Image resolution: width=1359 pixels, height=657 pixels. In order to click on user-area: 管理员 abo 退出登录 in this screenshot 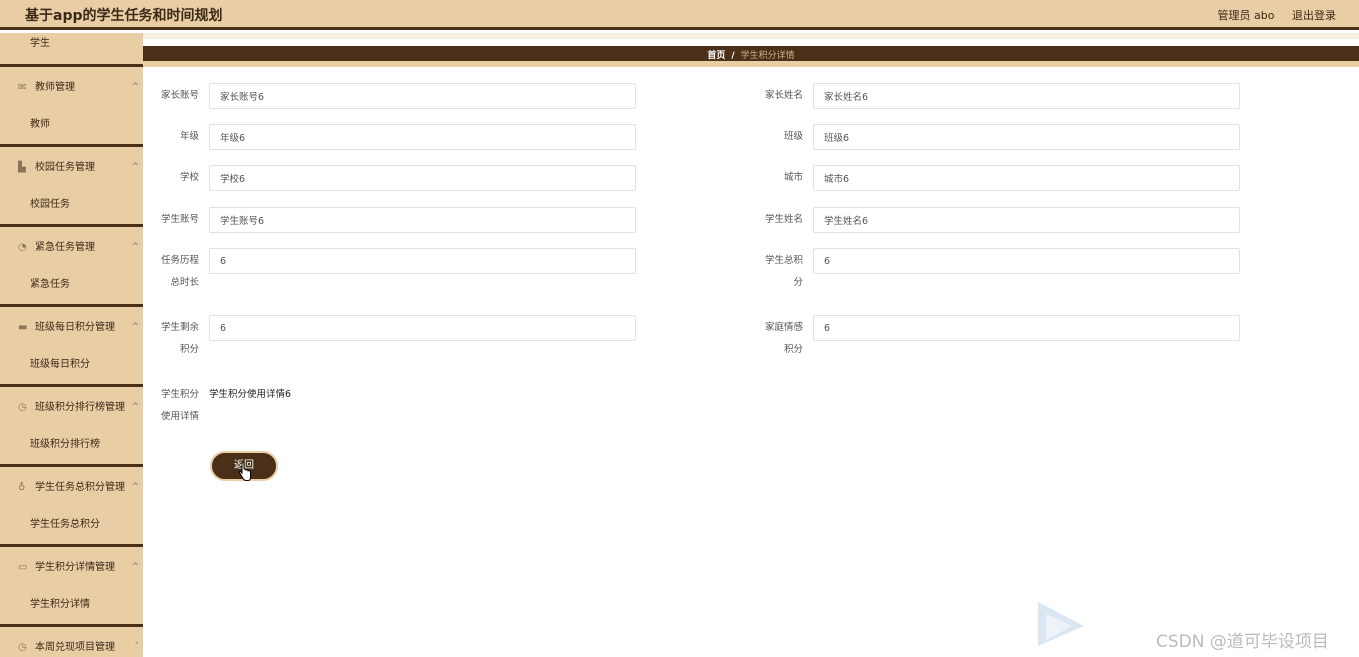, I will do `click(1270, 15)`.